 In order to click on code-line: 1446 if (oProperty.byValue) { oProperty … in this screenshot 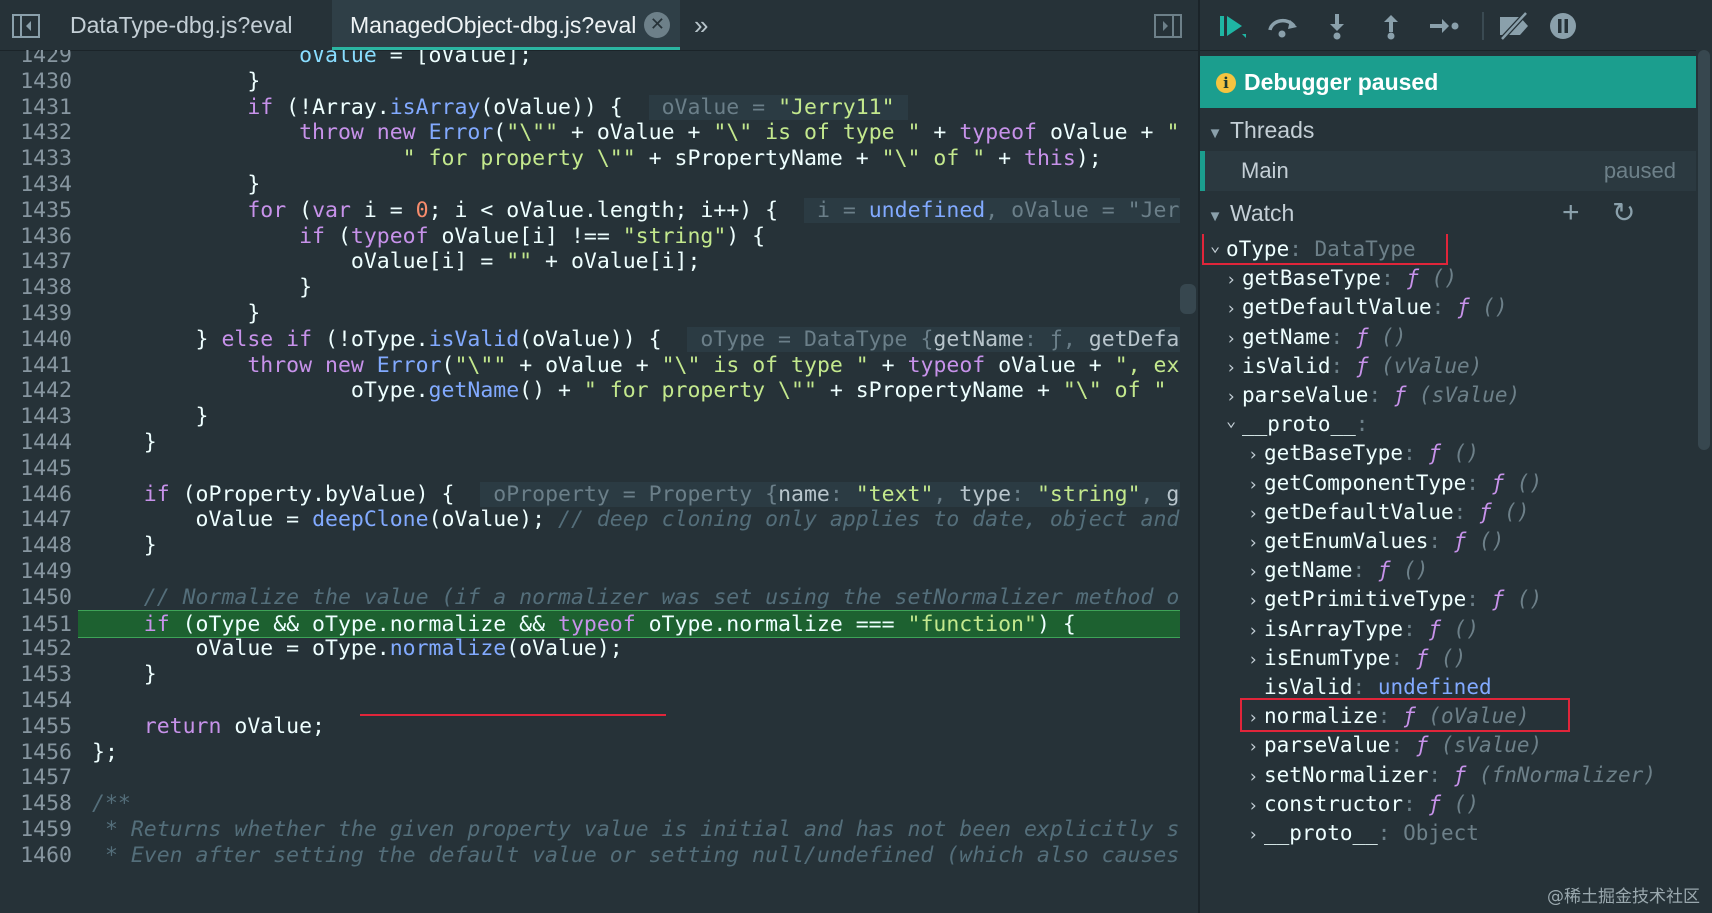, I will do `click(590, 495)`.